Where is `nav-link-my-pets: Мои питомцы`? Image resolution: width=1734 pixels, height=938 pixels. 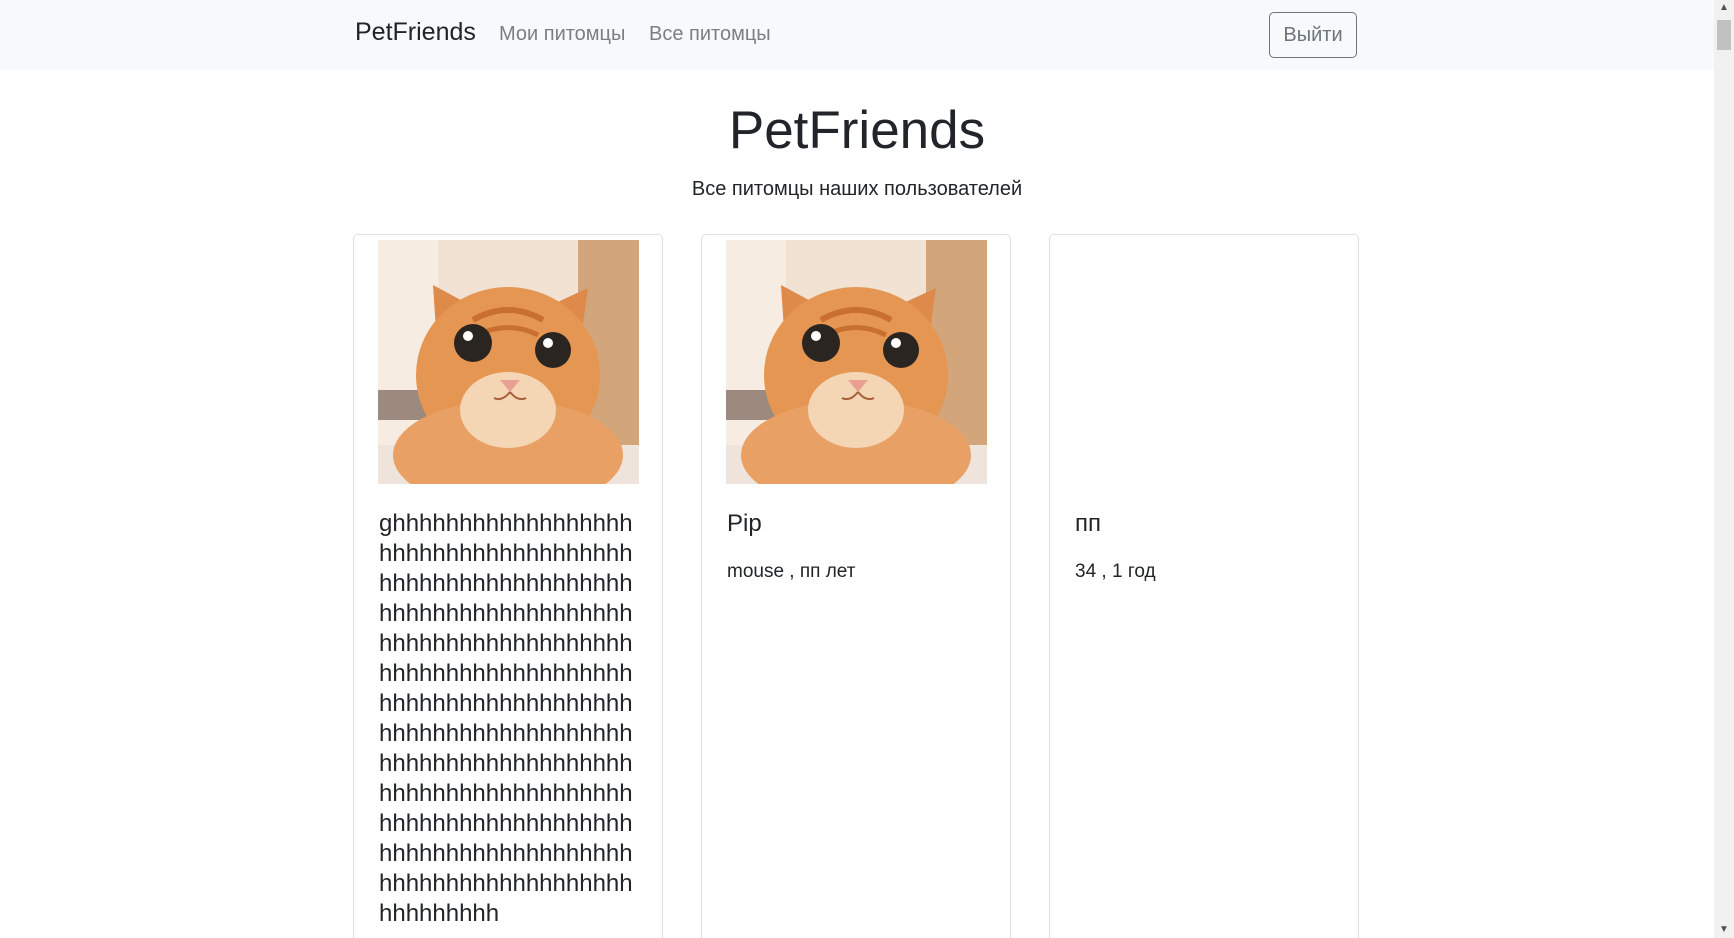 nav-link-my-pets: Мои питомцы is located at coordinates (562, 34).